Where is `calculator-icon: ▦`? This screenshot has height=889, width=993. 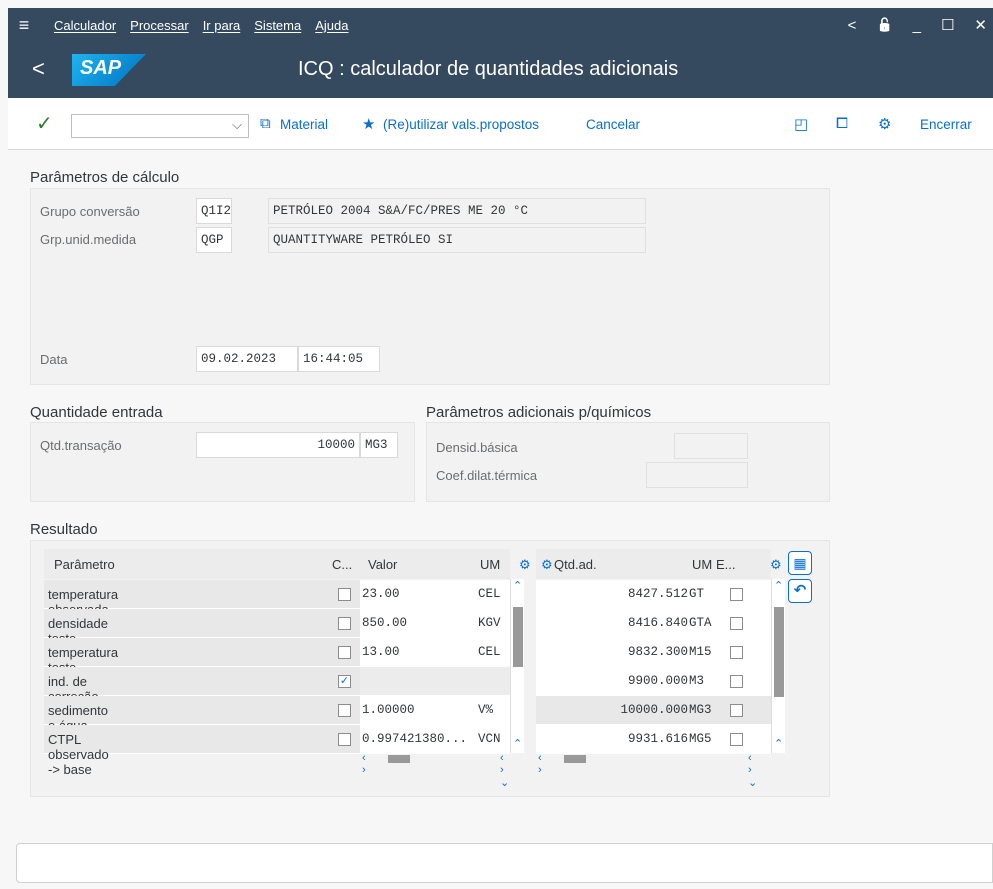 calculator-icon: ▦ is located at coordinates (800, 563).